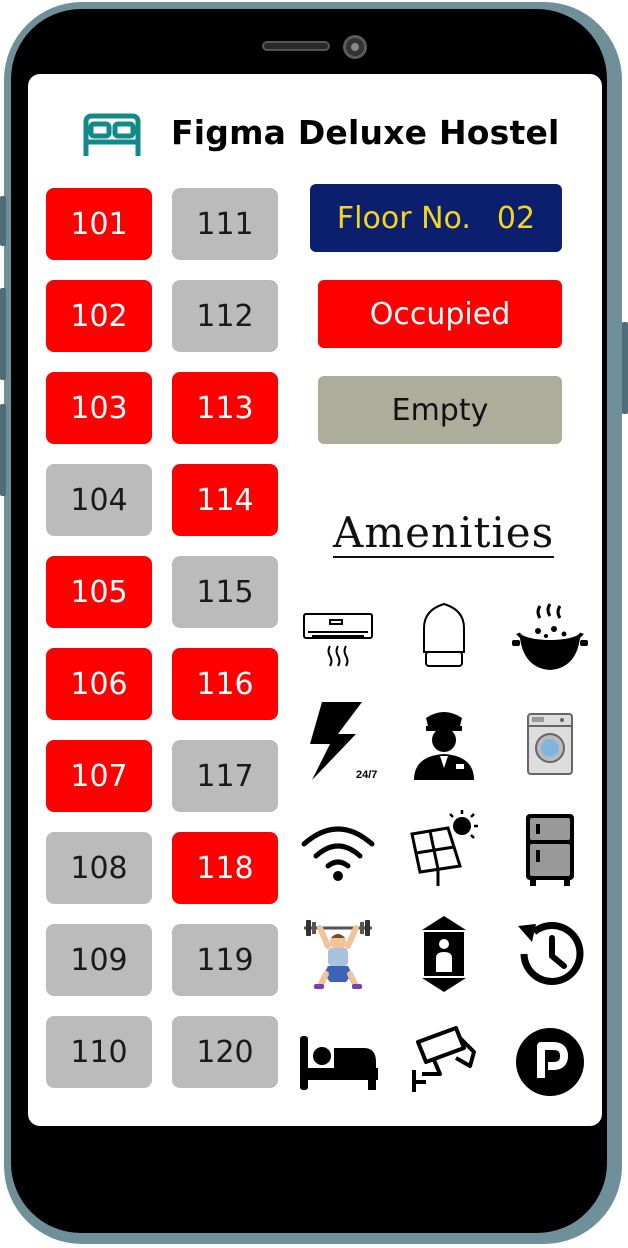 This screenshot has height=1248, width=628. Describe the element at coordinates (550, 638) in the screenshot. I see `food-pot-icon` at that location.